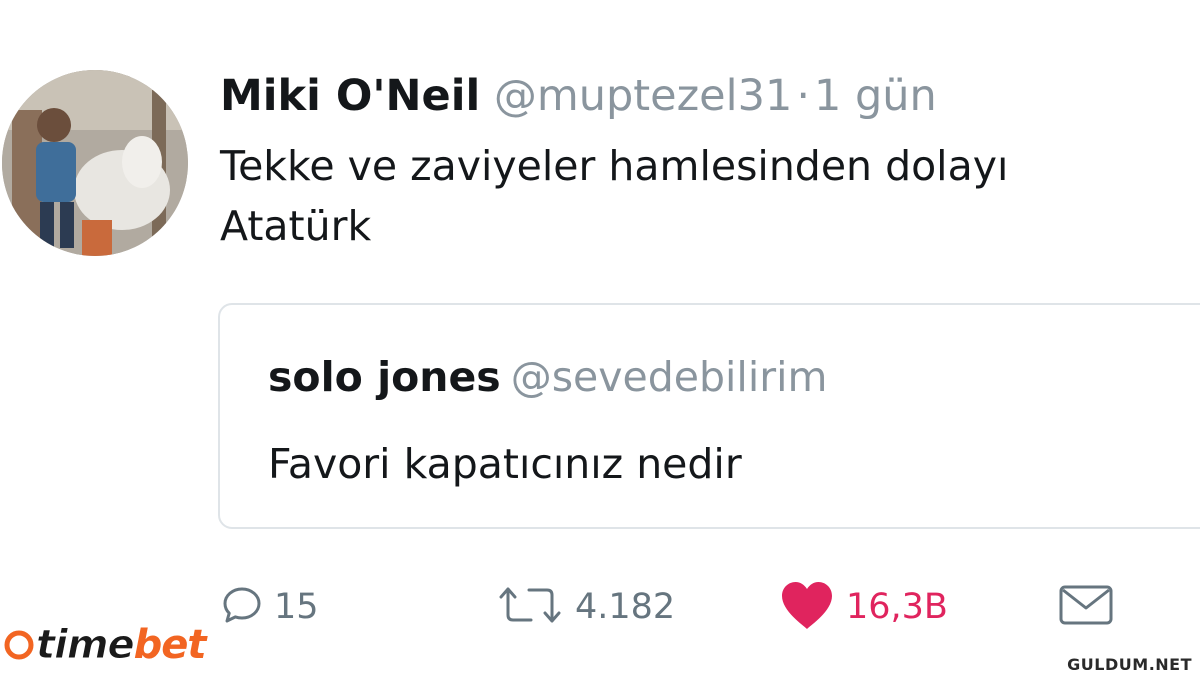  Describe the element at coordinates (875, 96) in the screenshot. I see `tweet-time: 1 gün` at that location.